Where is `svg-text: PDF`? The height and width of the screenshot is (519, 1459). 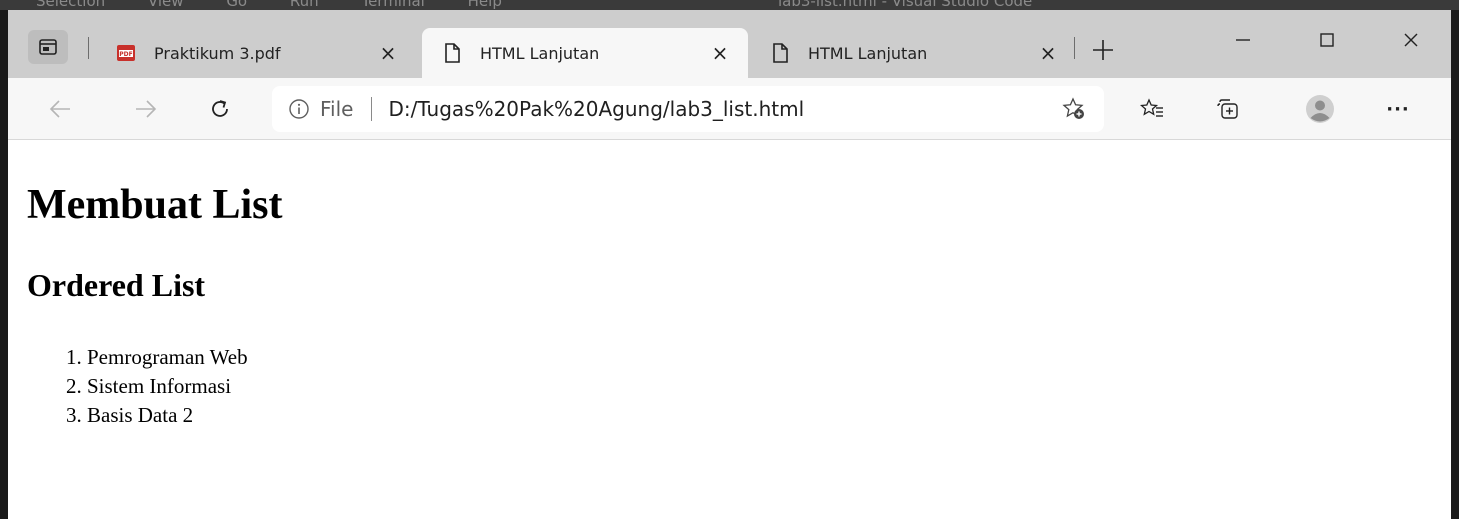 svg-text: PDF is located at coordinates (125, 54).